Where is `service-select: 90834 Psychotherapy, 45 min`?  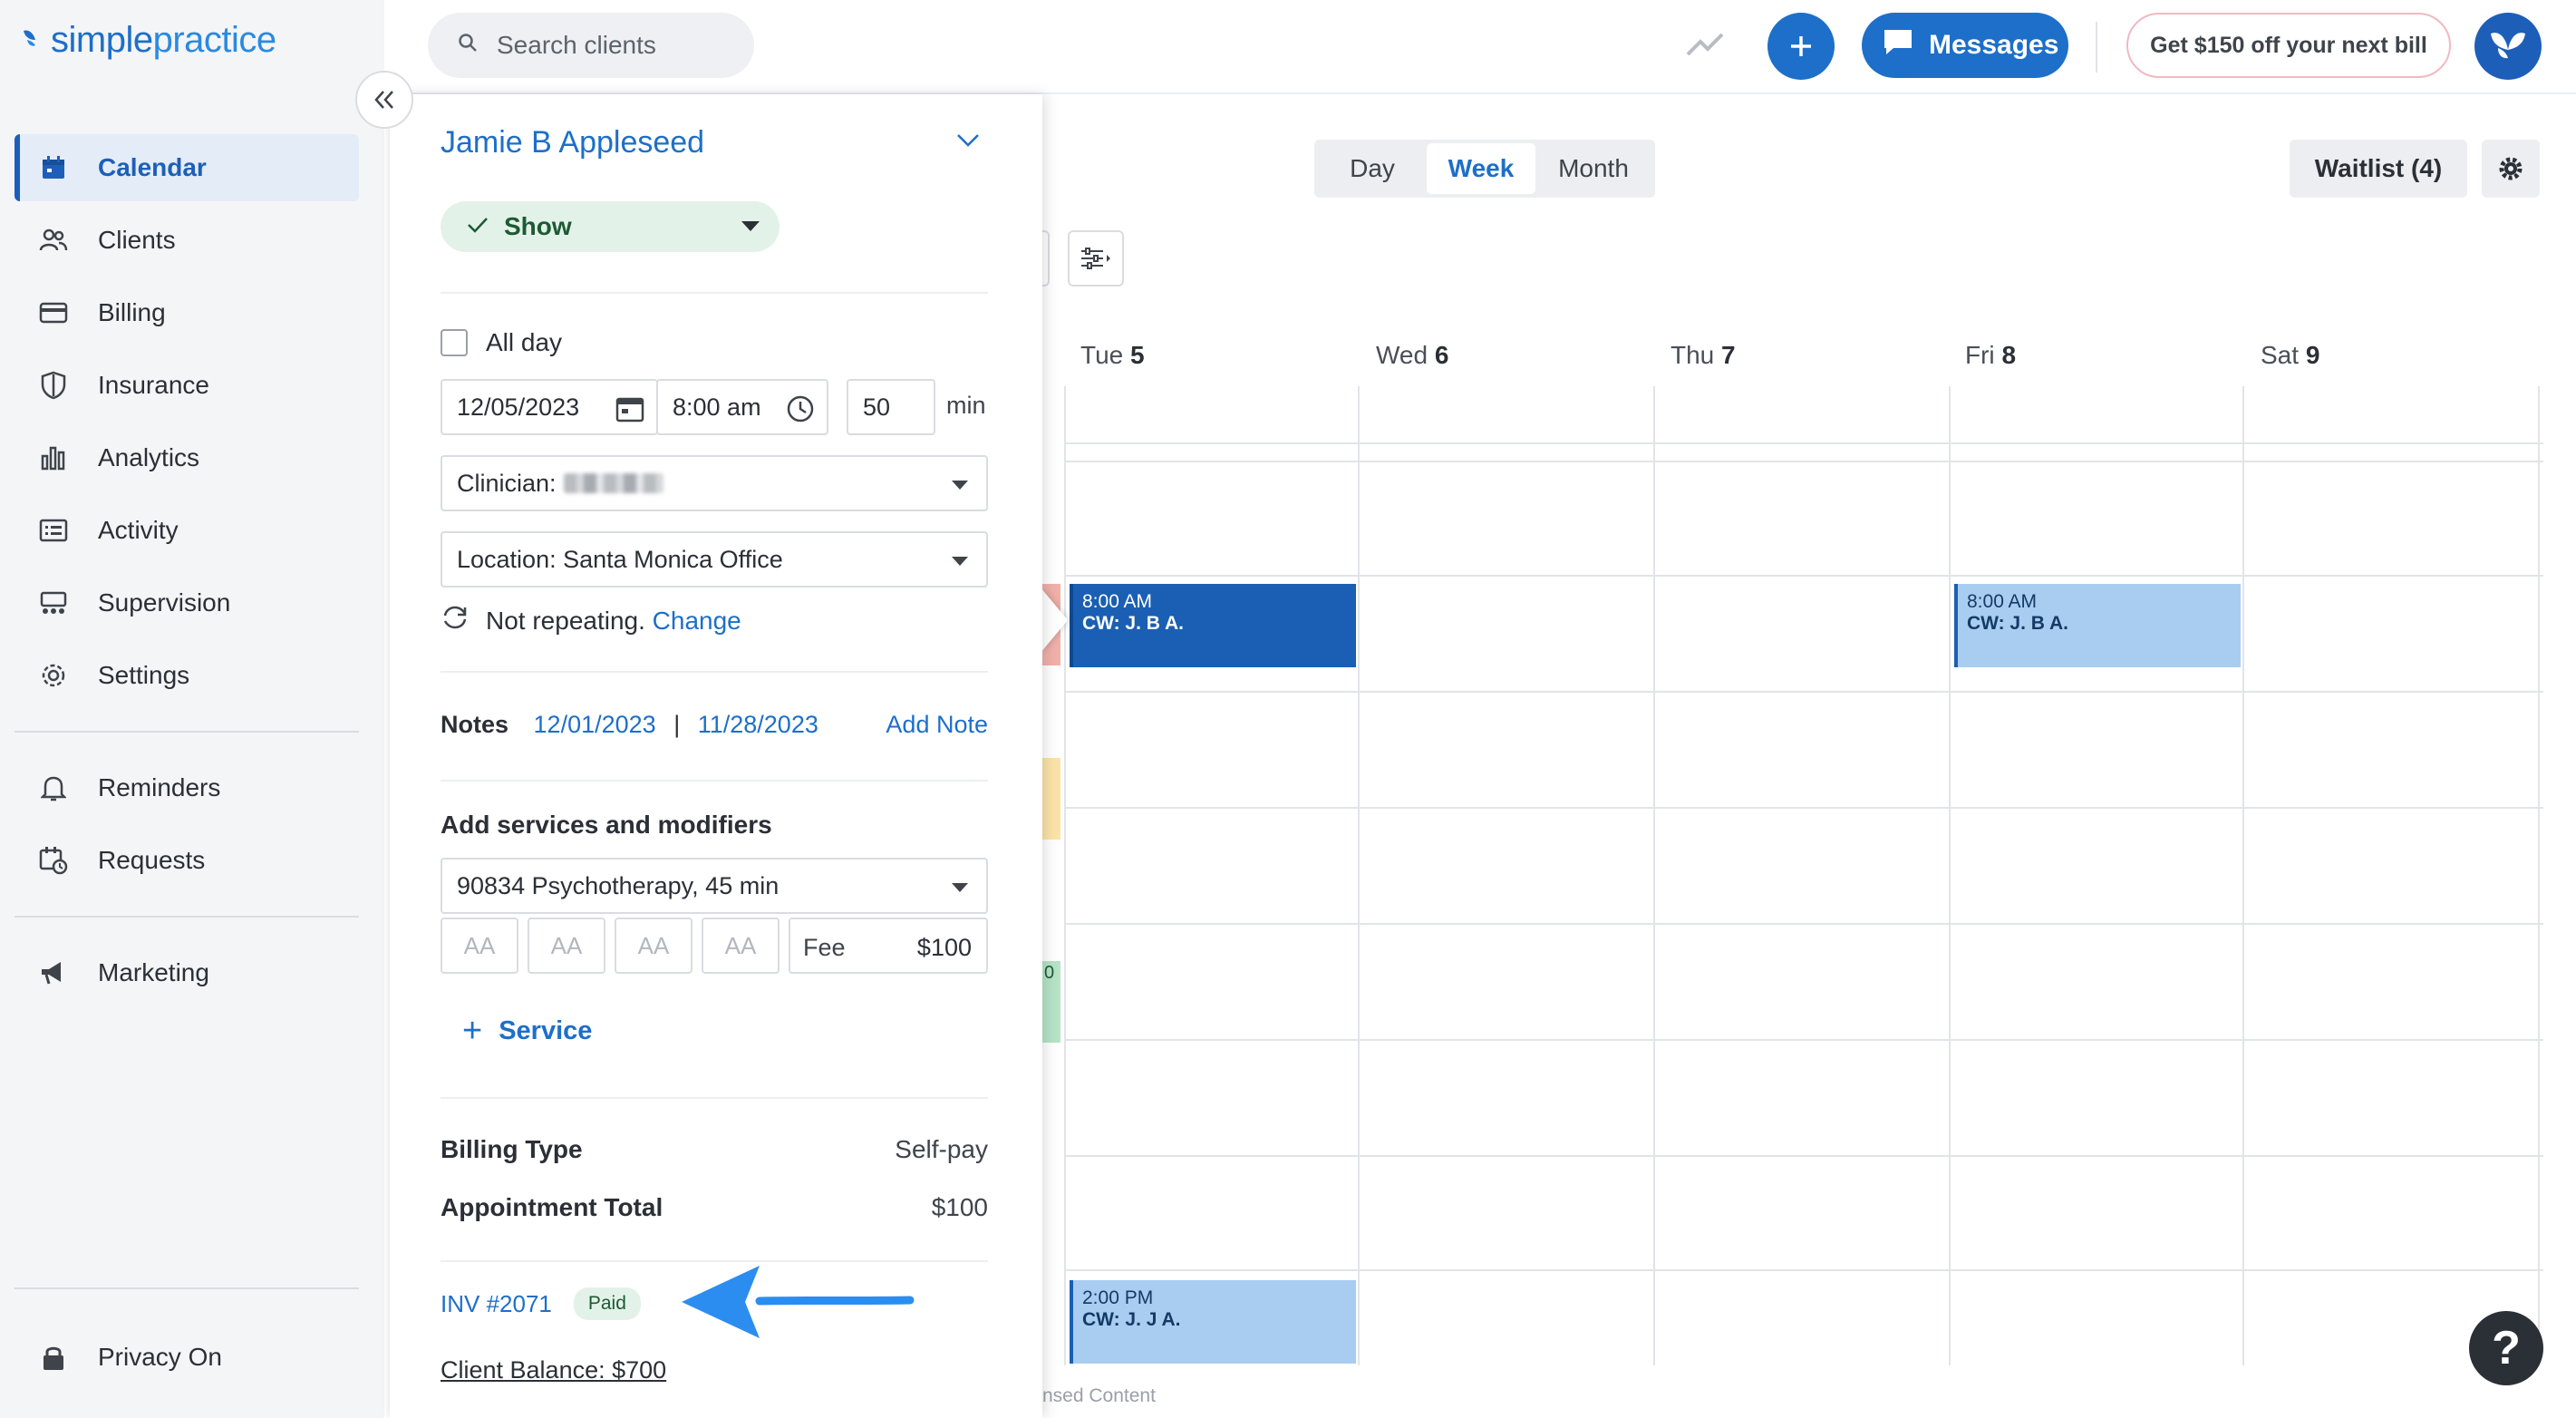
service-select: 90834 Psychotherapy, 45 min is located at coordinates (714, 886).